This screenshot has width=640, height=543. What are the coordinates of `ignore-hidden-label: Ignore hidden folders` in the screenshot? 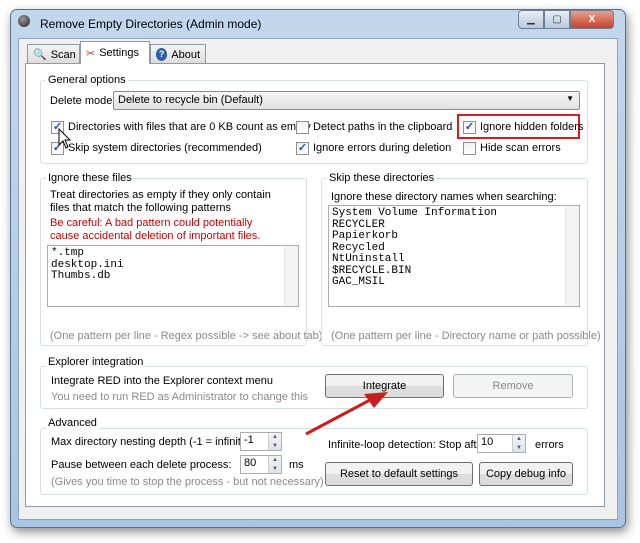 It's located at (532, 127).